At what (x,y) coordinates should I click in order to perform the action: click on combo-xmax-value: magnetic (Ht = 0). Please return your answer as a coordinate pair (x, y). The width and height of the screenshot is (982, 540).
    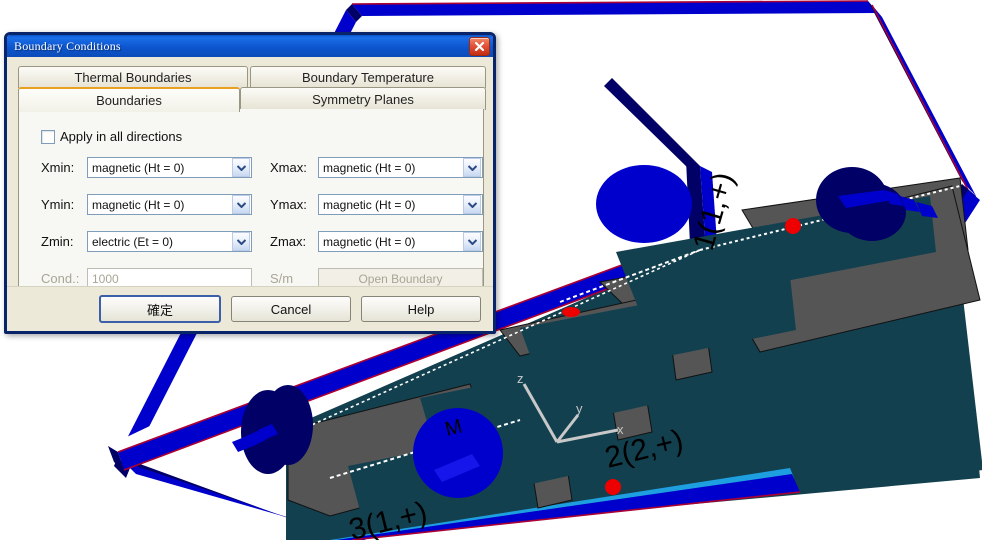
    Looking at the image, I should click on (369, 167).